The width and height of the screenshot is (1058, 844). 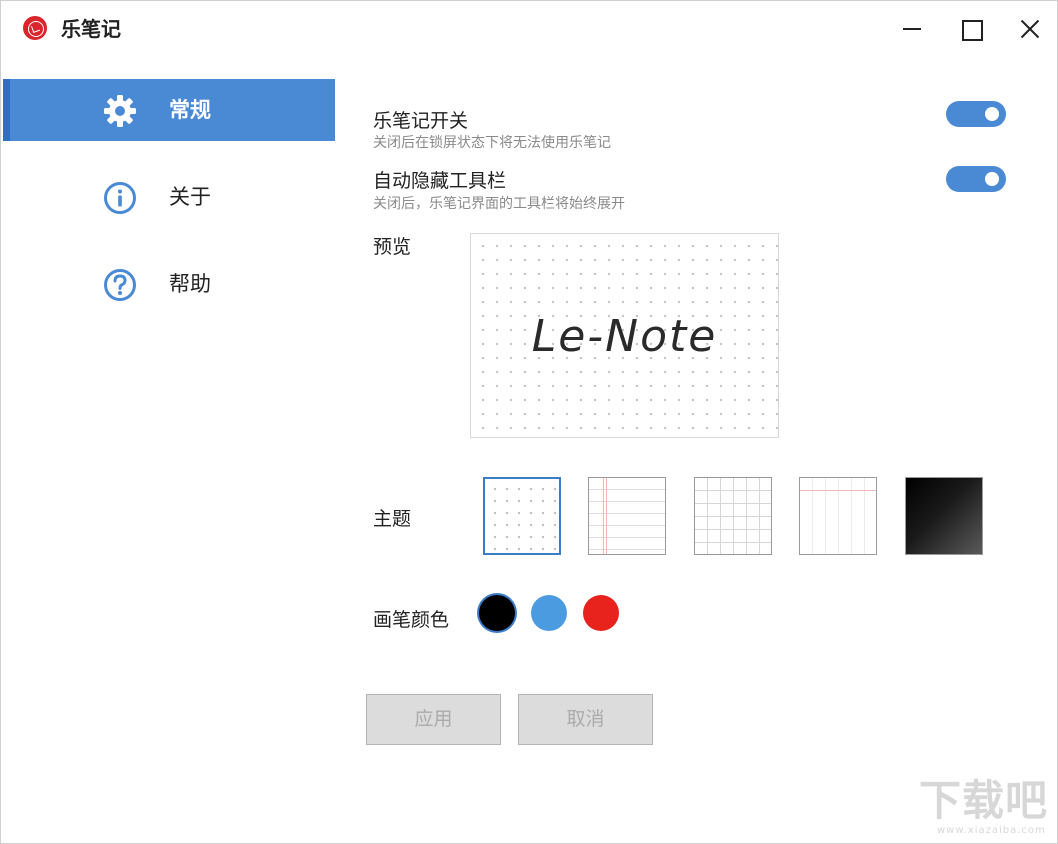 What do you see at coordinates (627, 516) in the screenshot?
I see `theme-option-lined` at bounding box center [627, 516].